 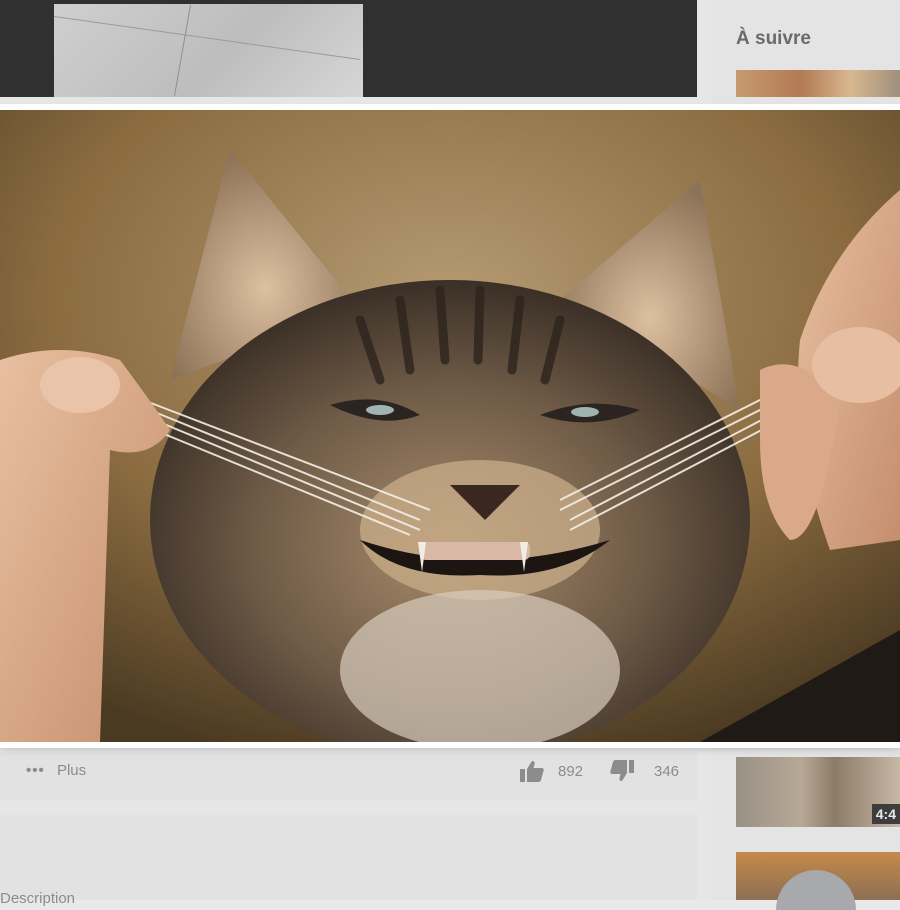 What do you see at coordinates (532, 771) in the screenshot?
I see `thumbs-up-icon` at bounding box center [532, 771].